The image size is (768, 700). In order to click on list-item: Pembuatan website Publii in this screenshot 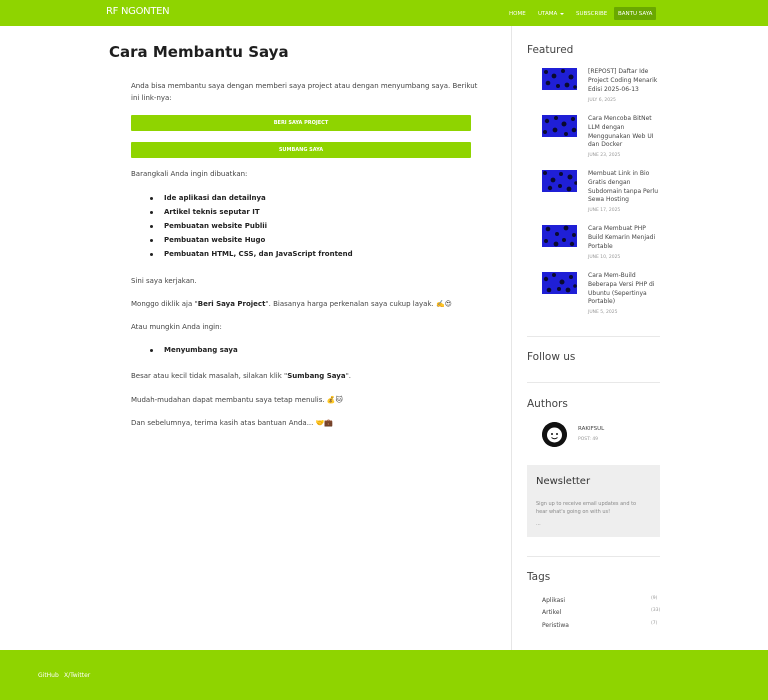, I will do `click(208, 226)`.